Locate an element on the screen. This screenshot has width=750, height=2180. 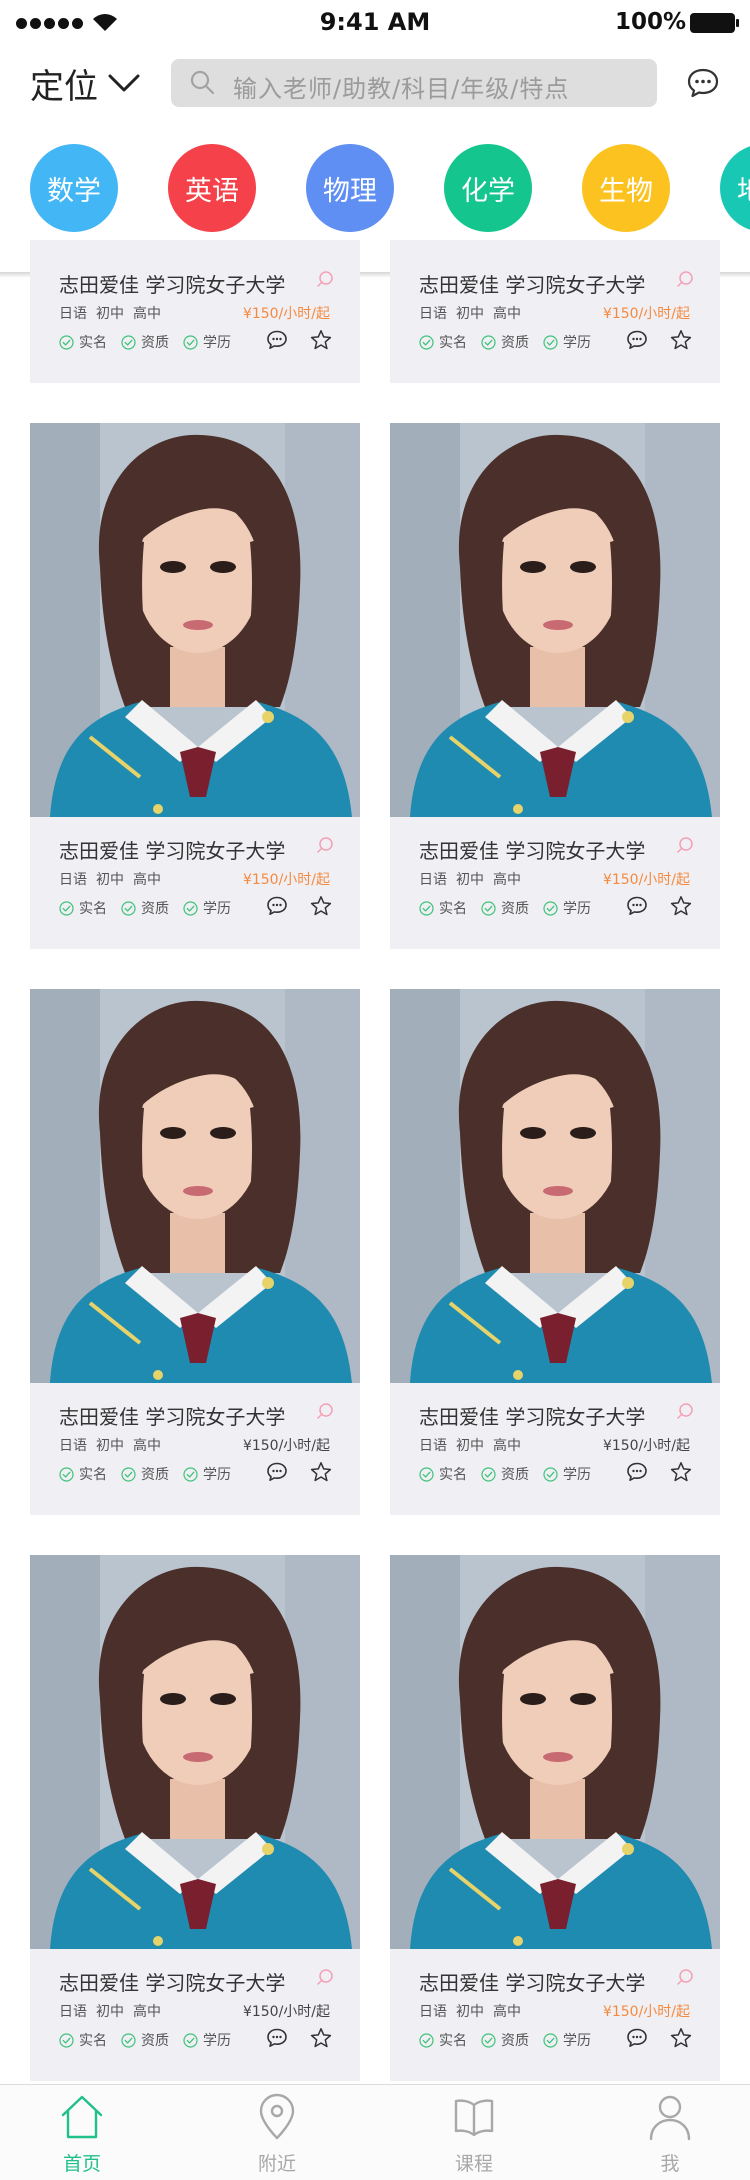
subject-button: 地理 is located at coordinates (735, 188).